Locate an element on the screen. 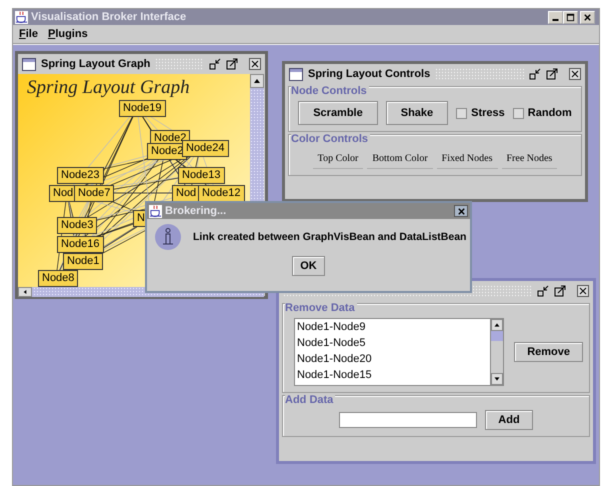 The height and width of the screenshot is (486, 610). group-title: Node Controls is located at coordinates (330, 91).